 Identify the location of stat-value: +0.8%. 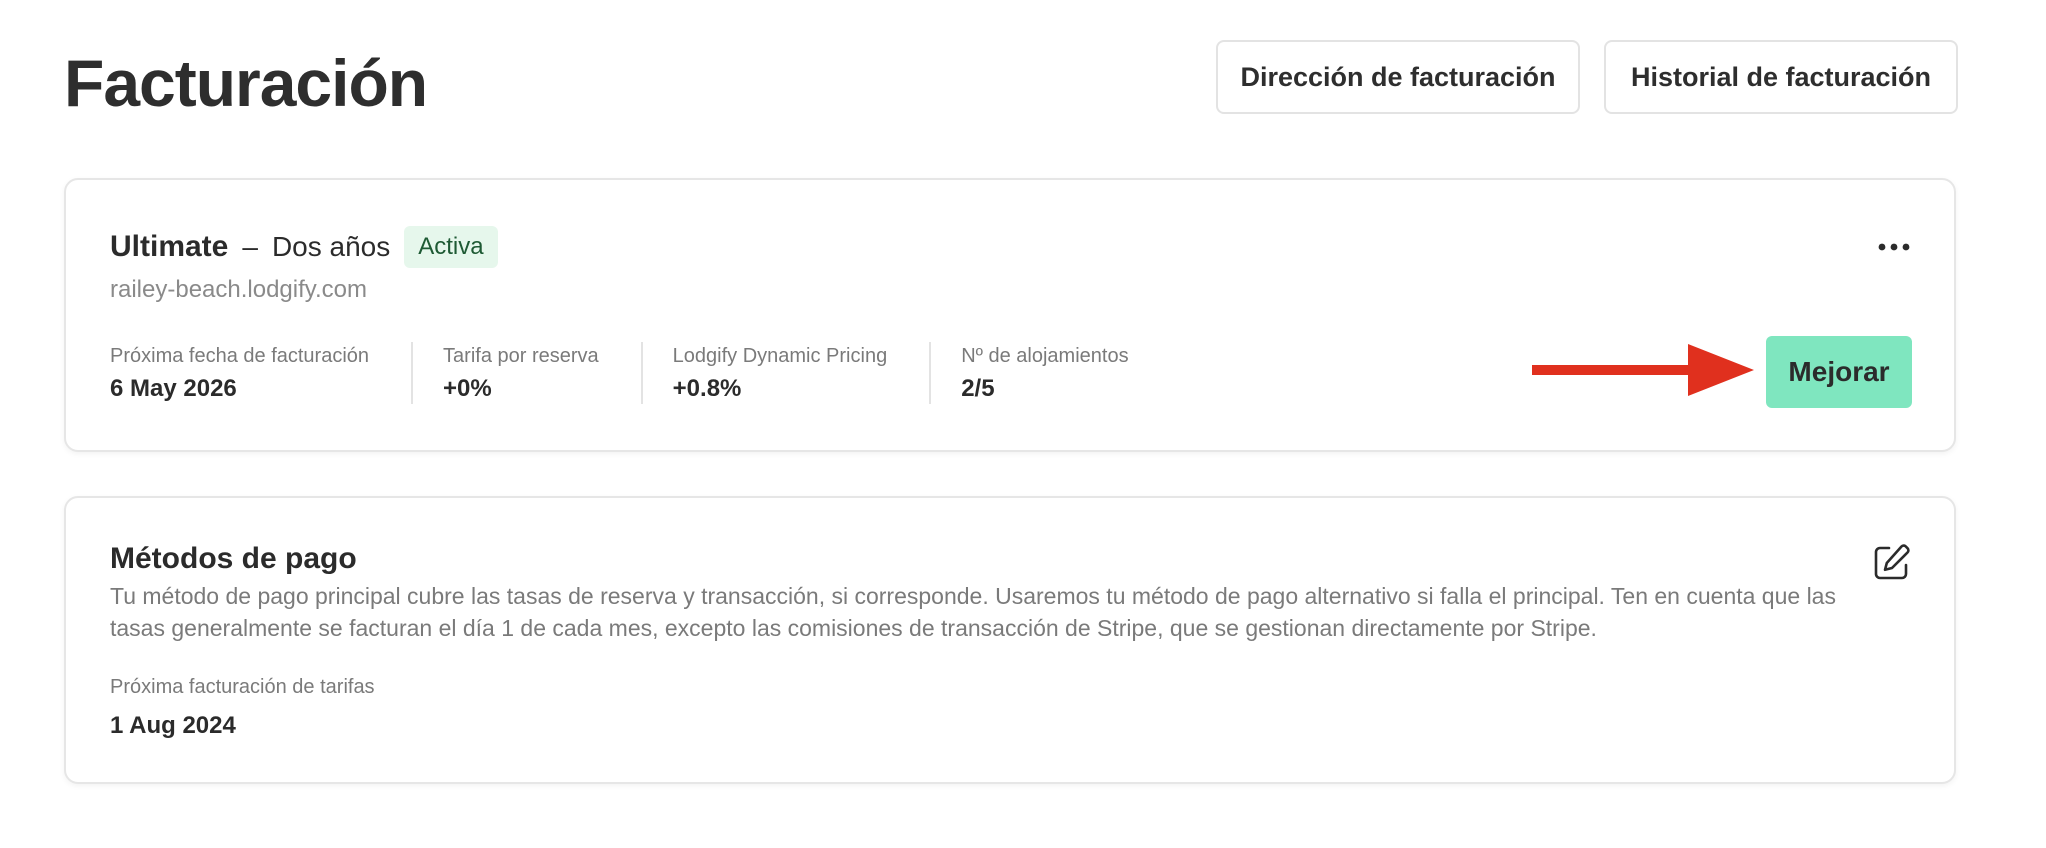
(707, 388).